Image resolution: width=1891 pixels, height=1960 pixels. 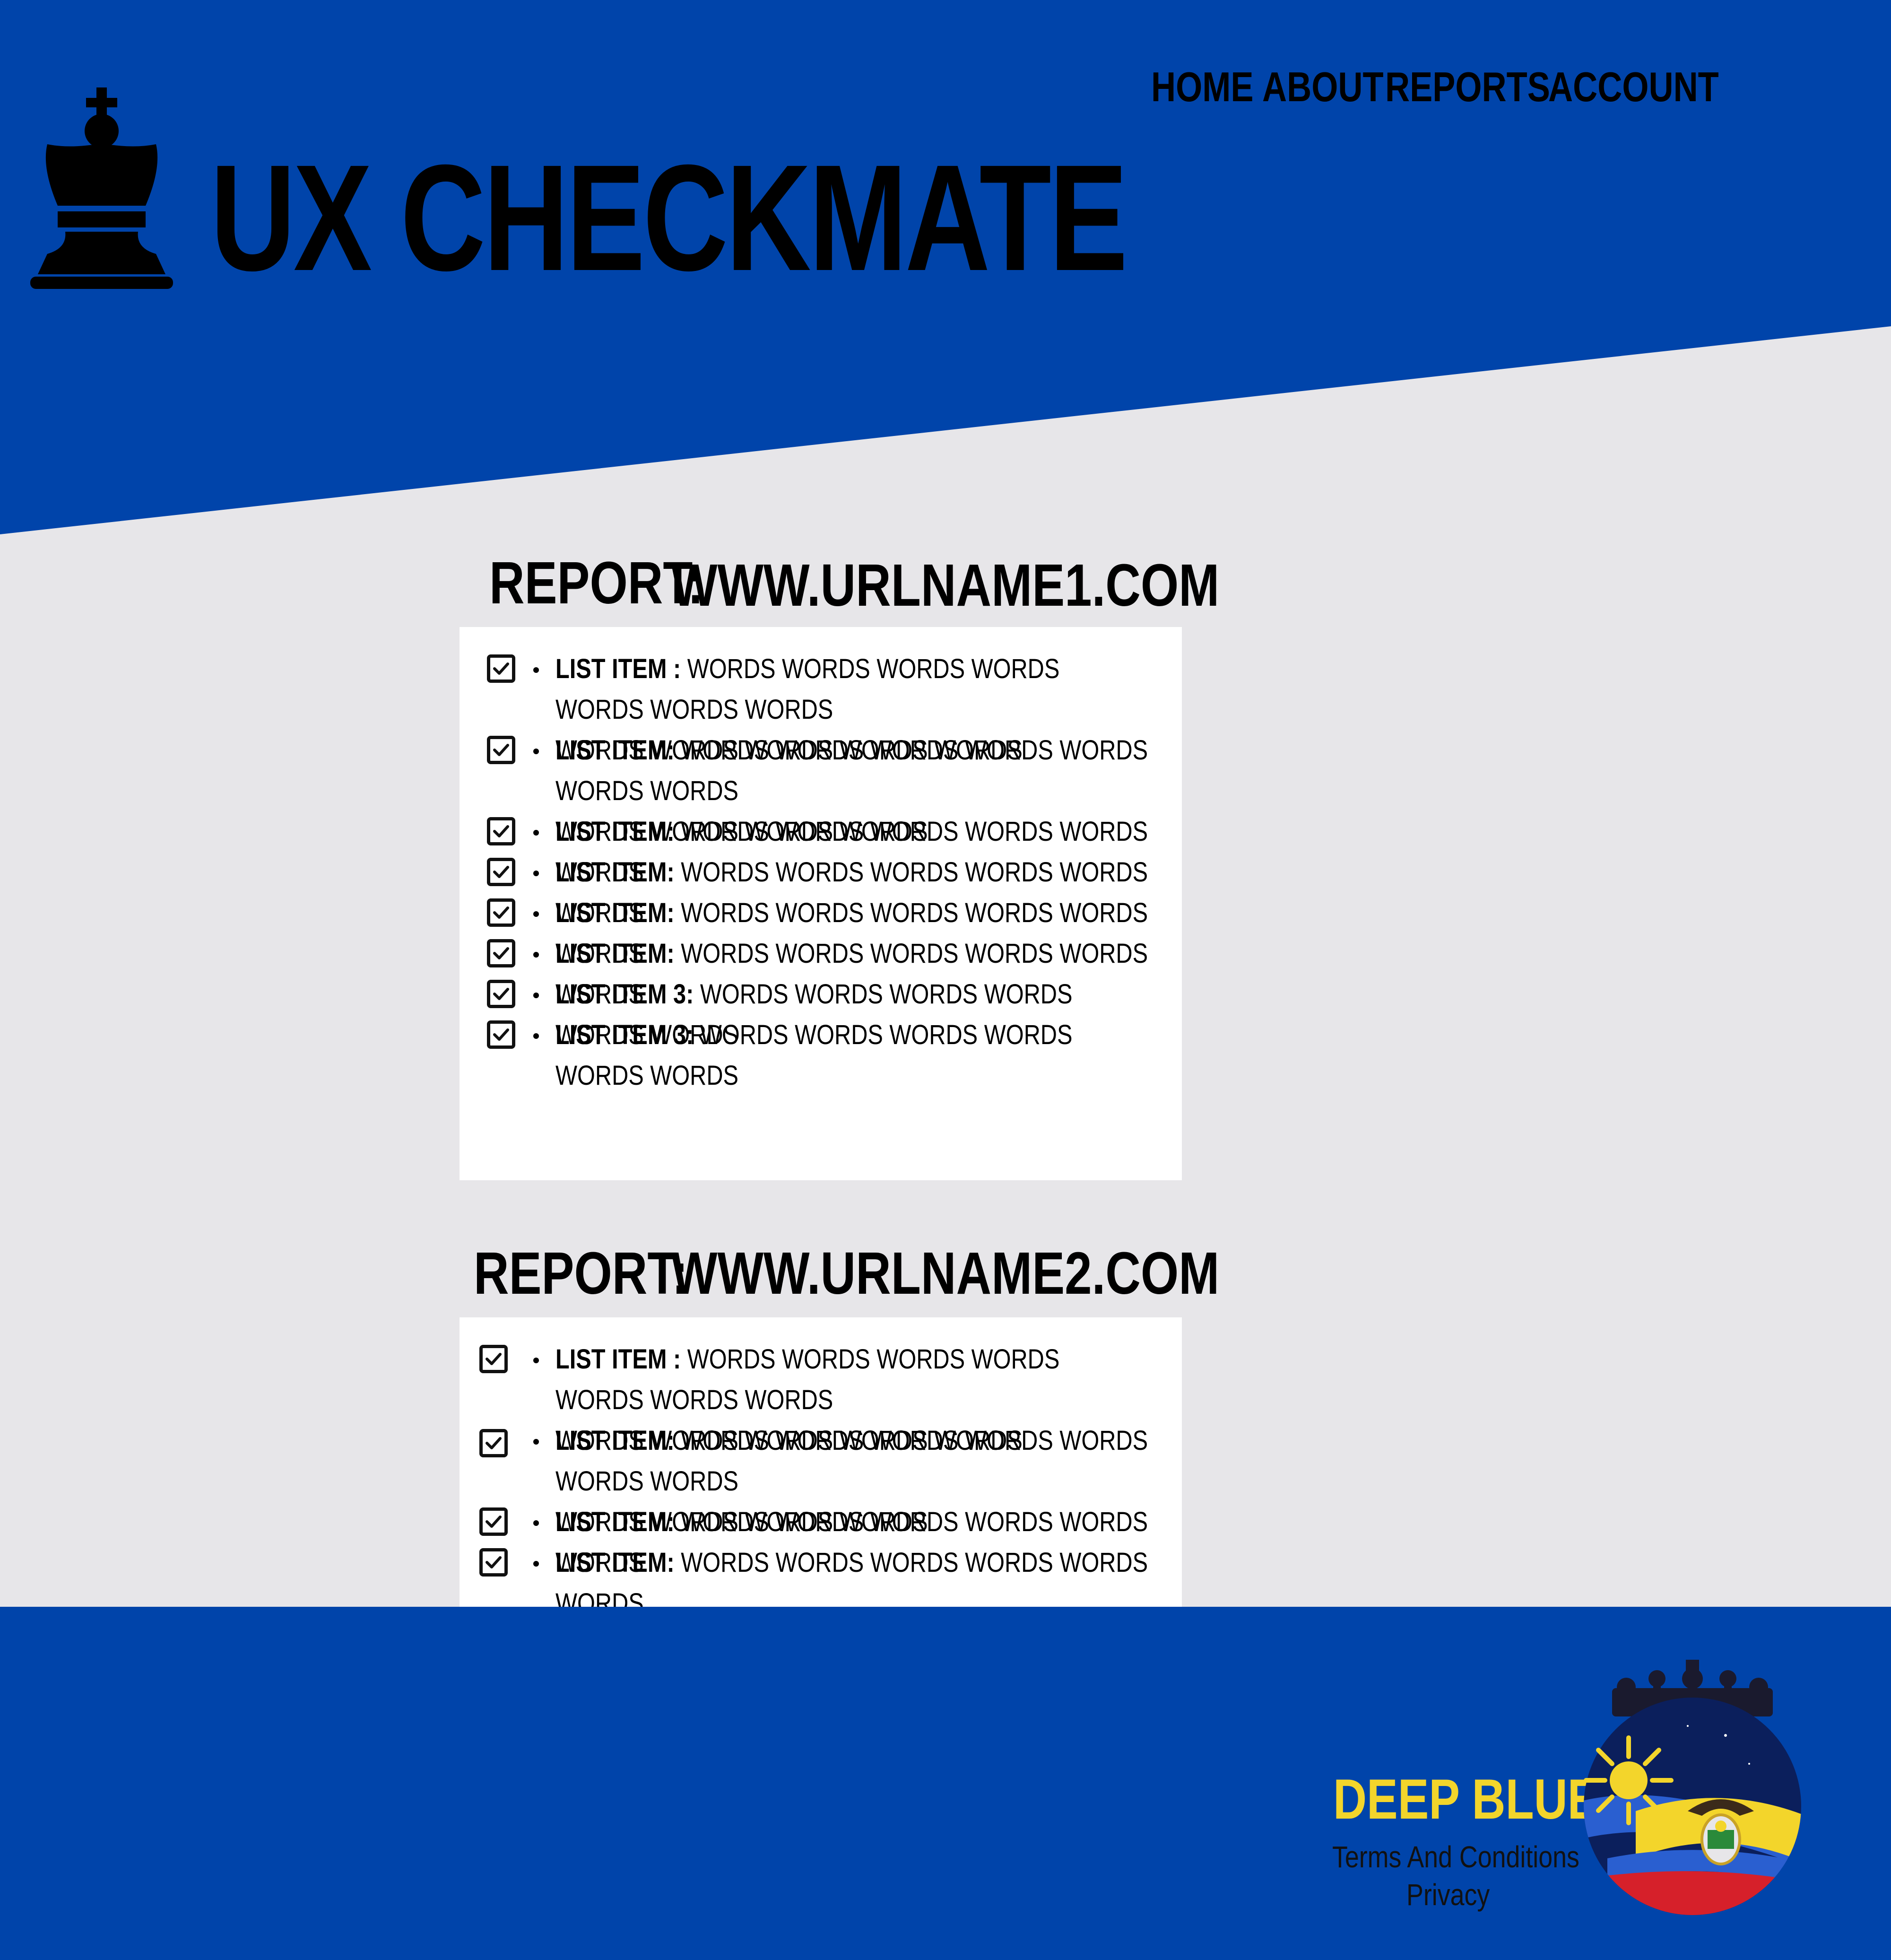 I want to click on nav-home: HOME, so click(x=1202, y=87).